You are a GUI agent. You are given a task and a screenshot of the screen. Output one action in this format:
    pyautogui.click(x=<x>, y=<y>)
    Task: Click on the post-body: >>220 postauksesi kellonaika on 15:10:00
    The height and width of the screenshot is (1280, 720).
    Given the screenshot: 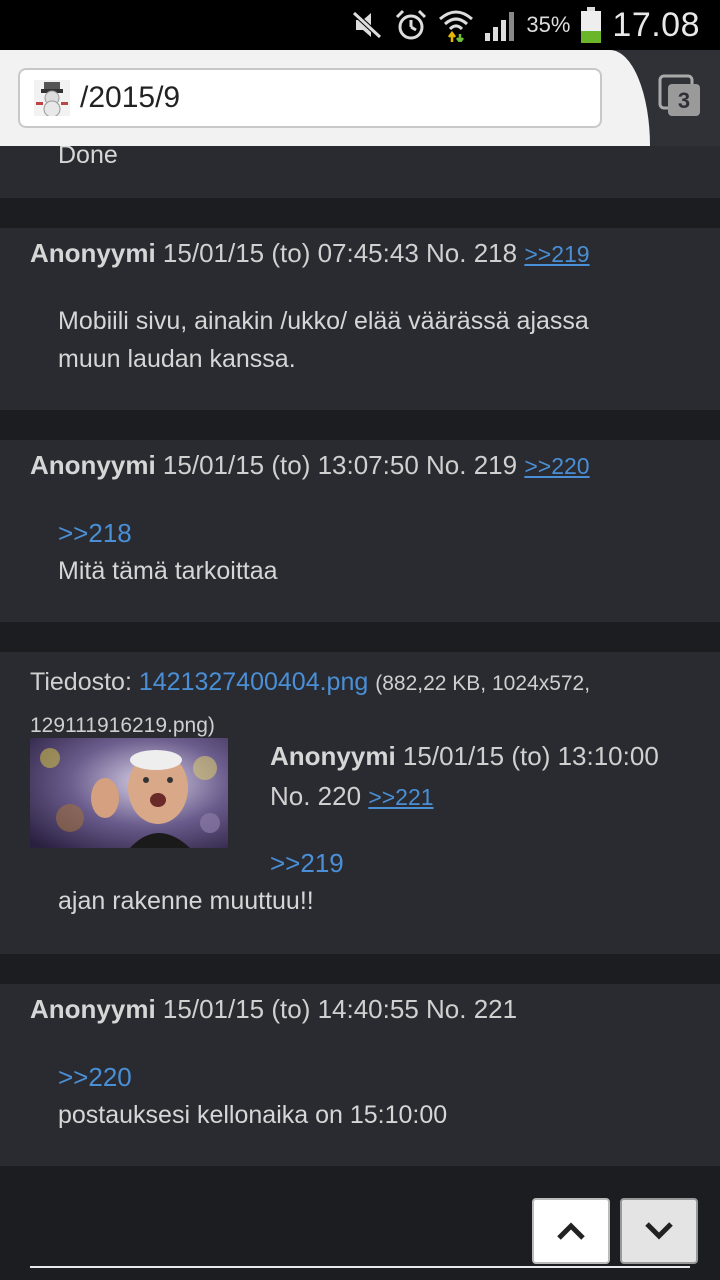 What is the action you would take?
    pyautogui.click(x=252, y=1096)
    